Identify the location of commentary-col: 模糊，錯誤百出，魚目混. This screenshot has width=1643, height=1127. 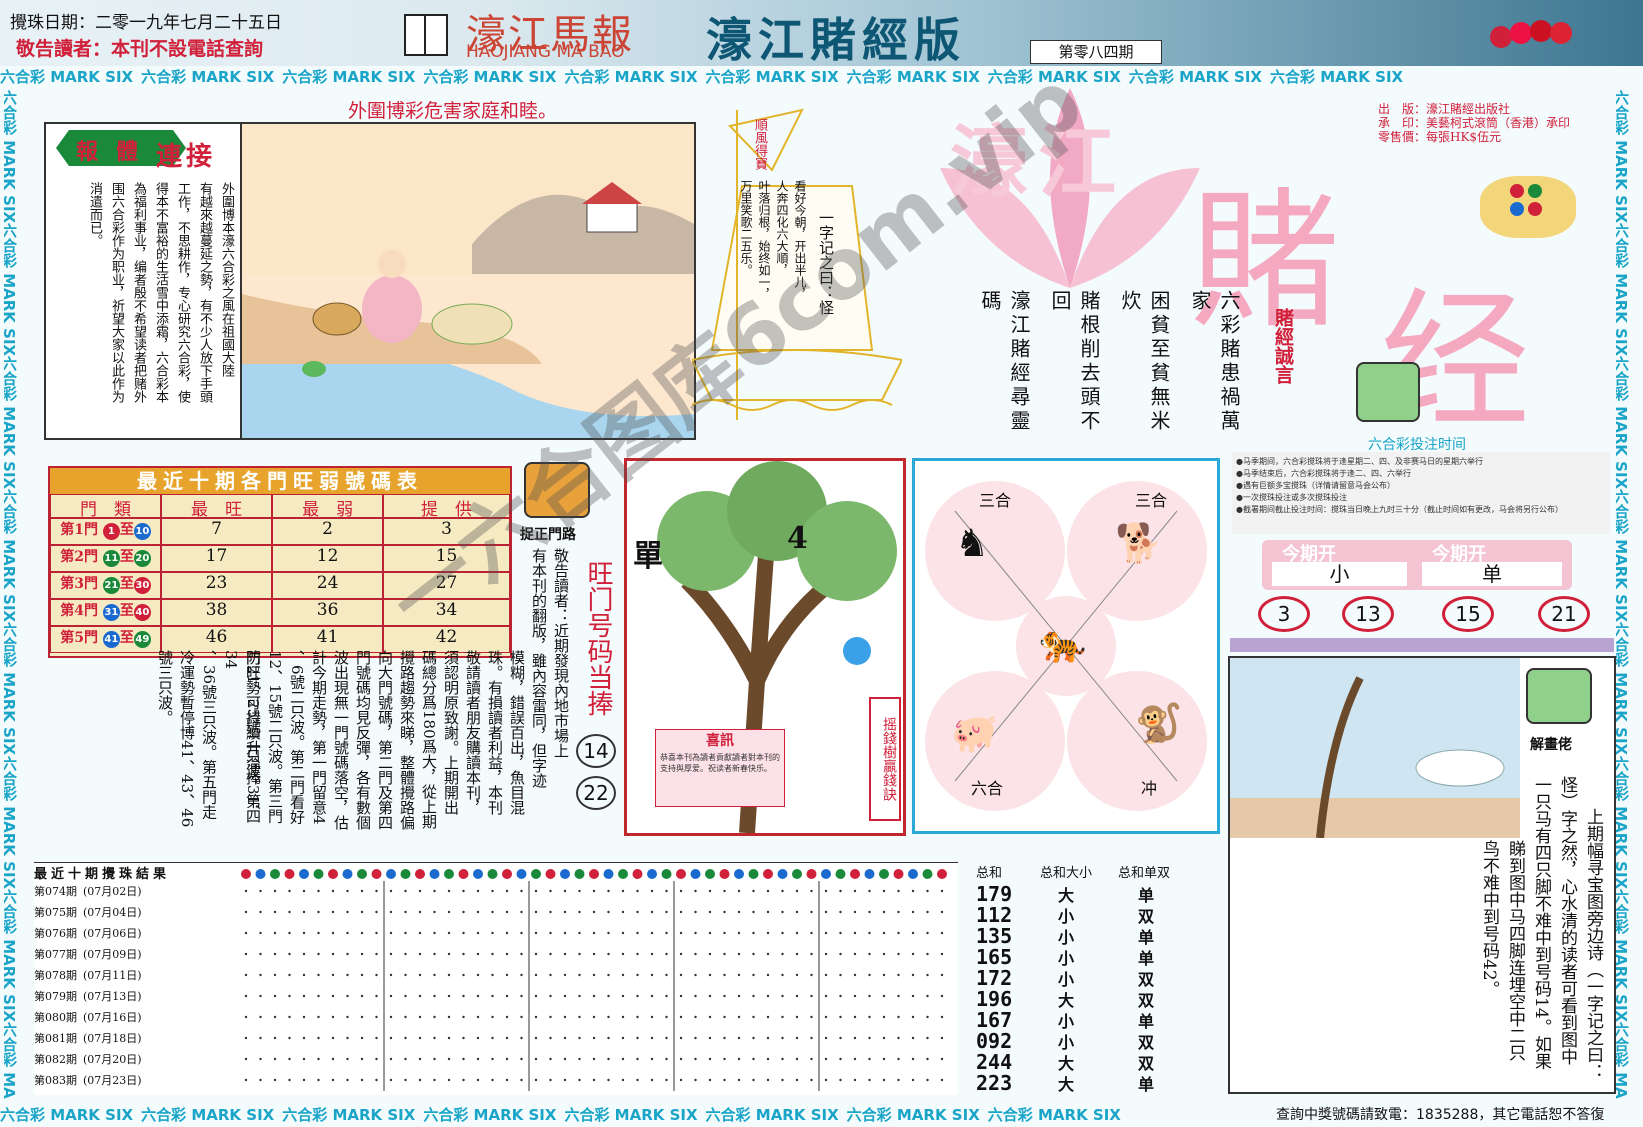
(517, 732).